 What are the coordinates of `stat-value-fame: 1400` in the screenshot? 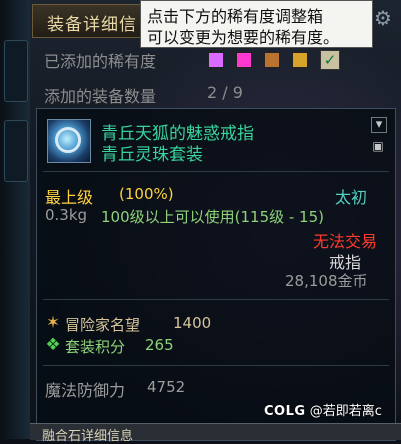 It's located at (192, 323).